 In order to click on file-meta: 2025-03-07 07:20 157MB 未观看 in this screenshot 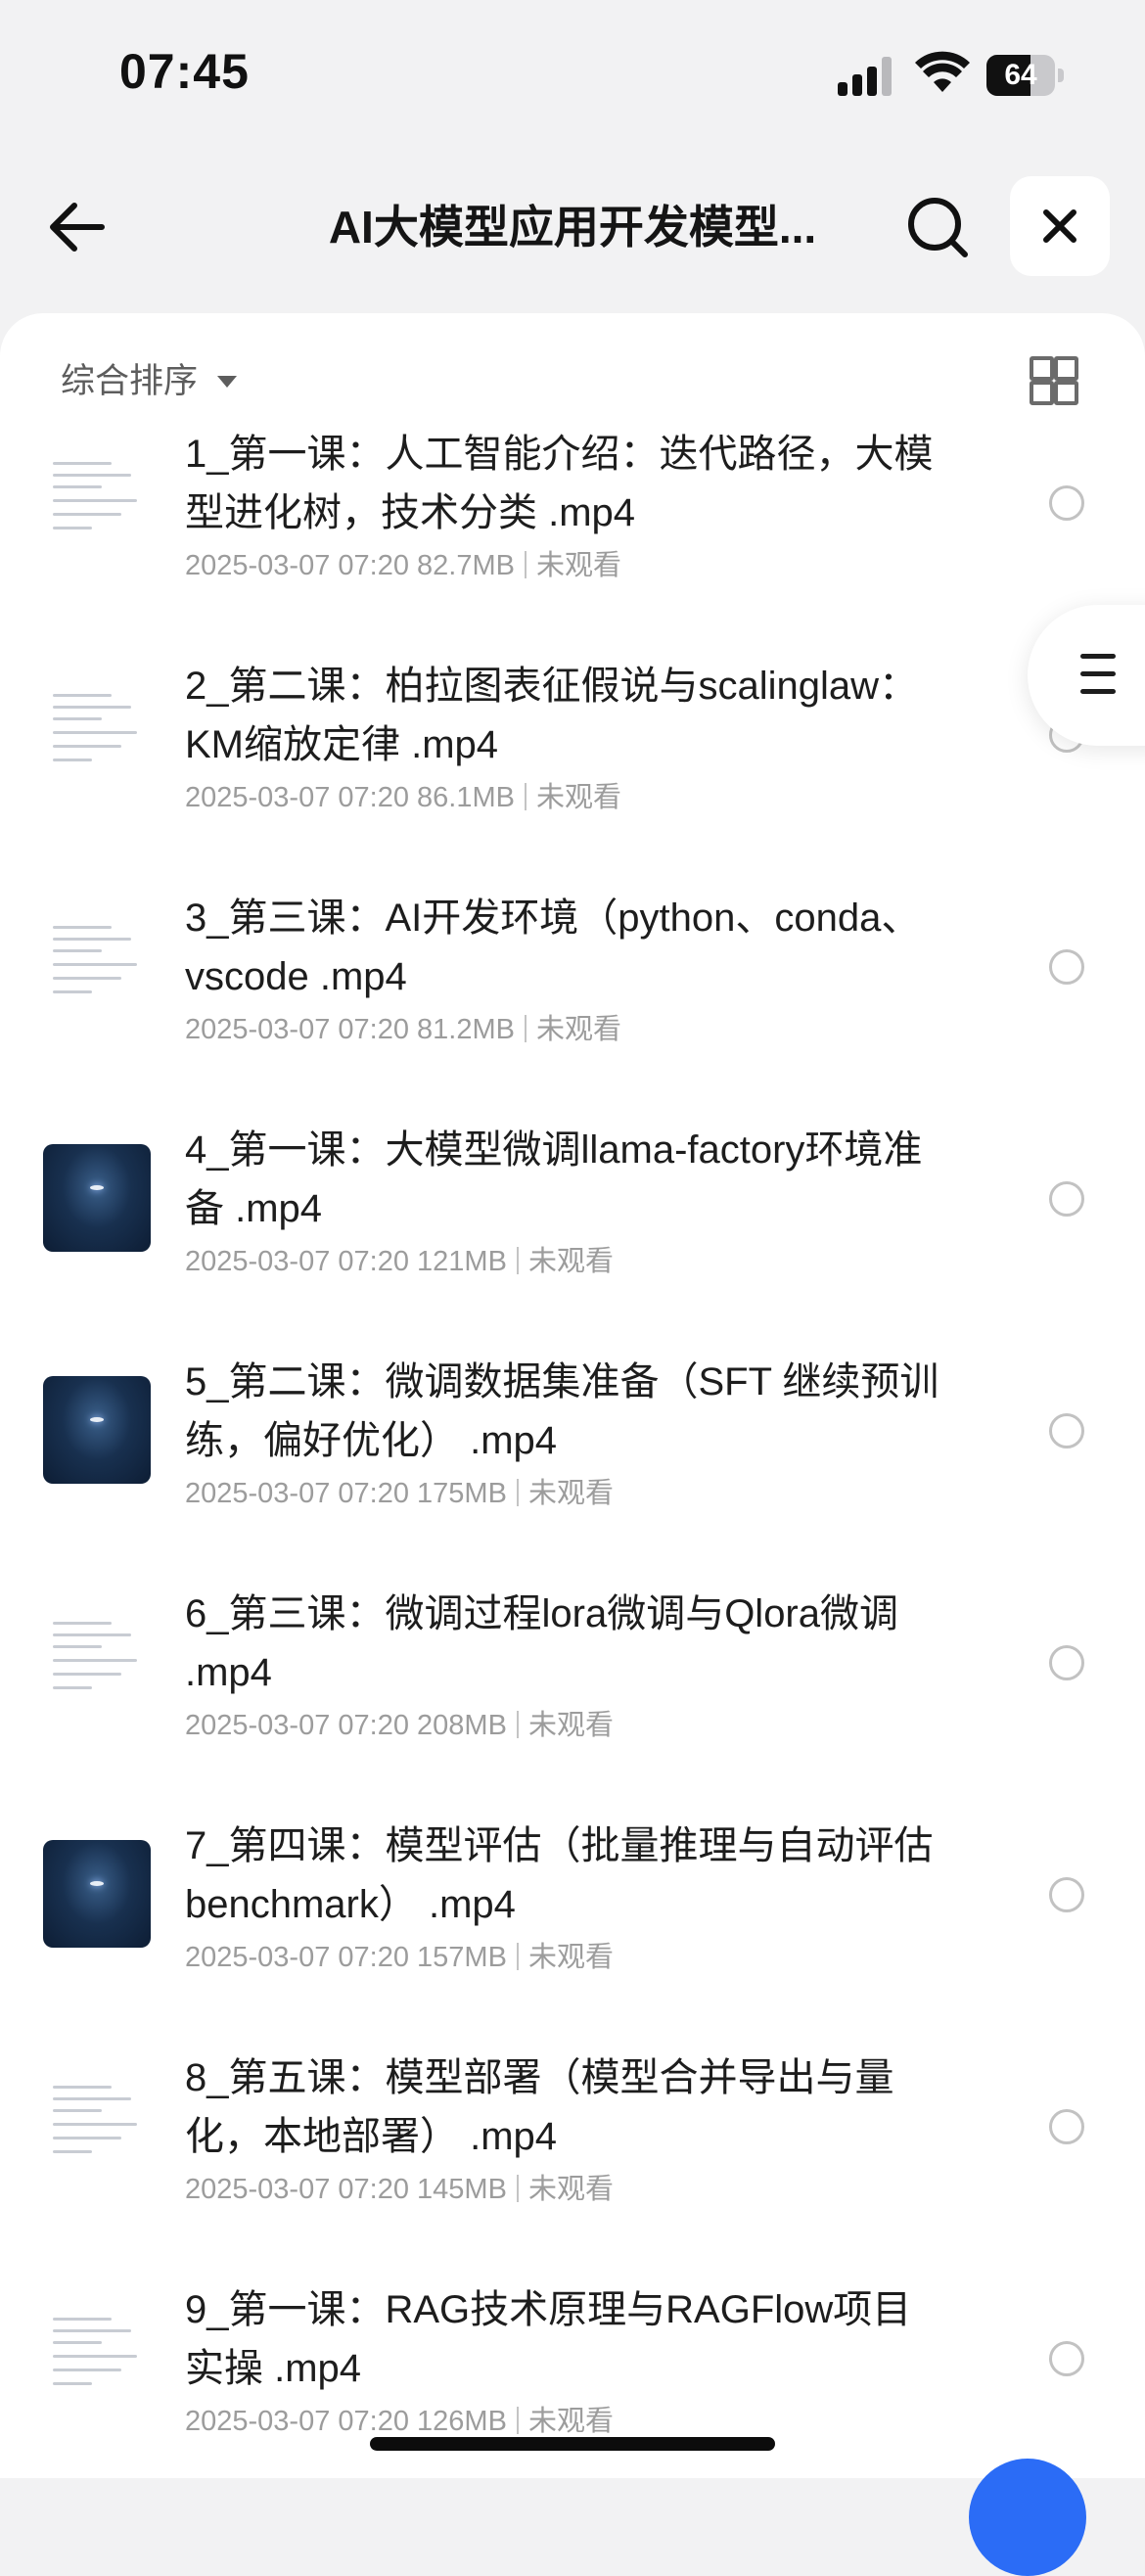, I will do `click(399, 1954)`.